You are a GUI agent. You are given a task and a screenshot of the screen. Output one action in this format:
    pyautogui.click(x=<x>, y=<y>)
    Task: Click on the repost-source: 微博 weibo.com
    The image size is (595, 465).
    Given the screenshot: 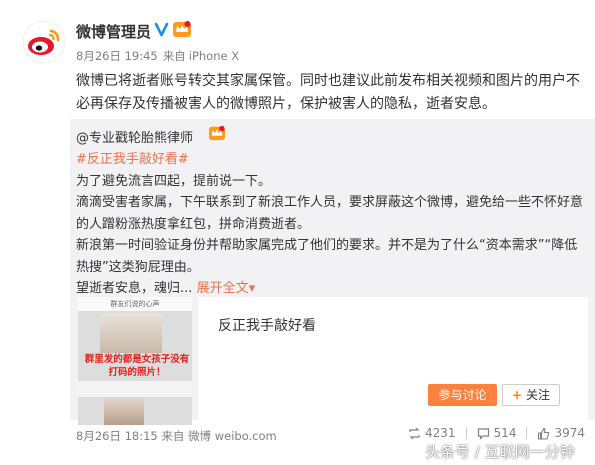 What is the action you would take?
    pyautogui.click(x=232, y=436)
    